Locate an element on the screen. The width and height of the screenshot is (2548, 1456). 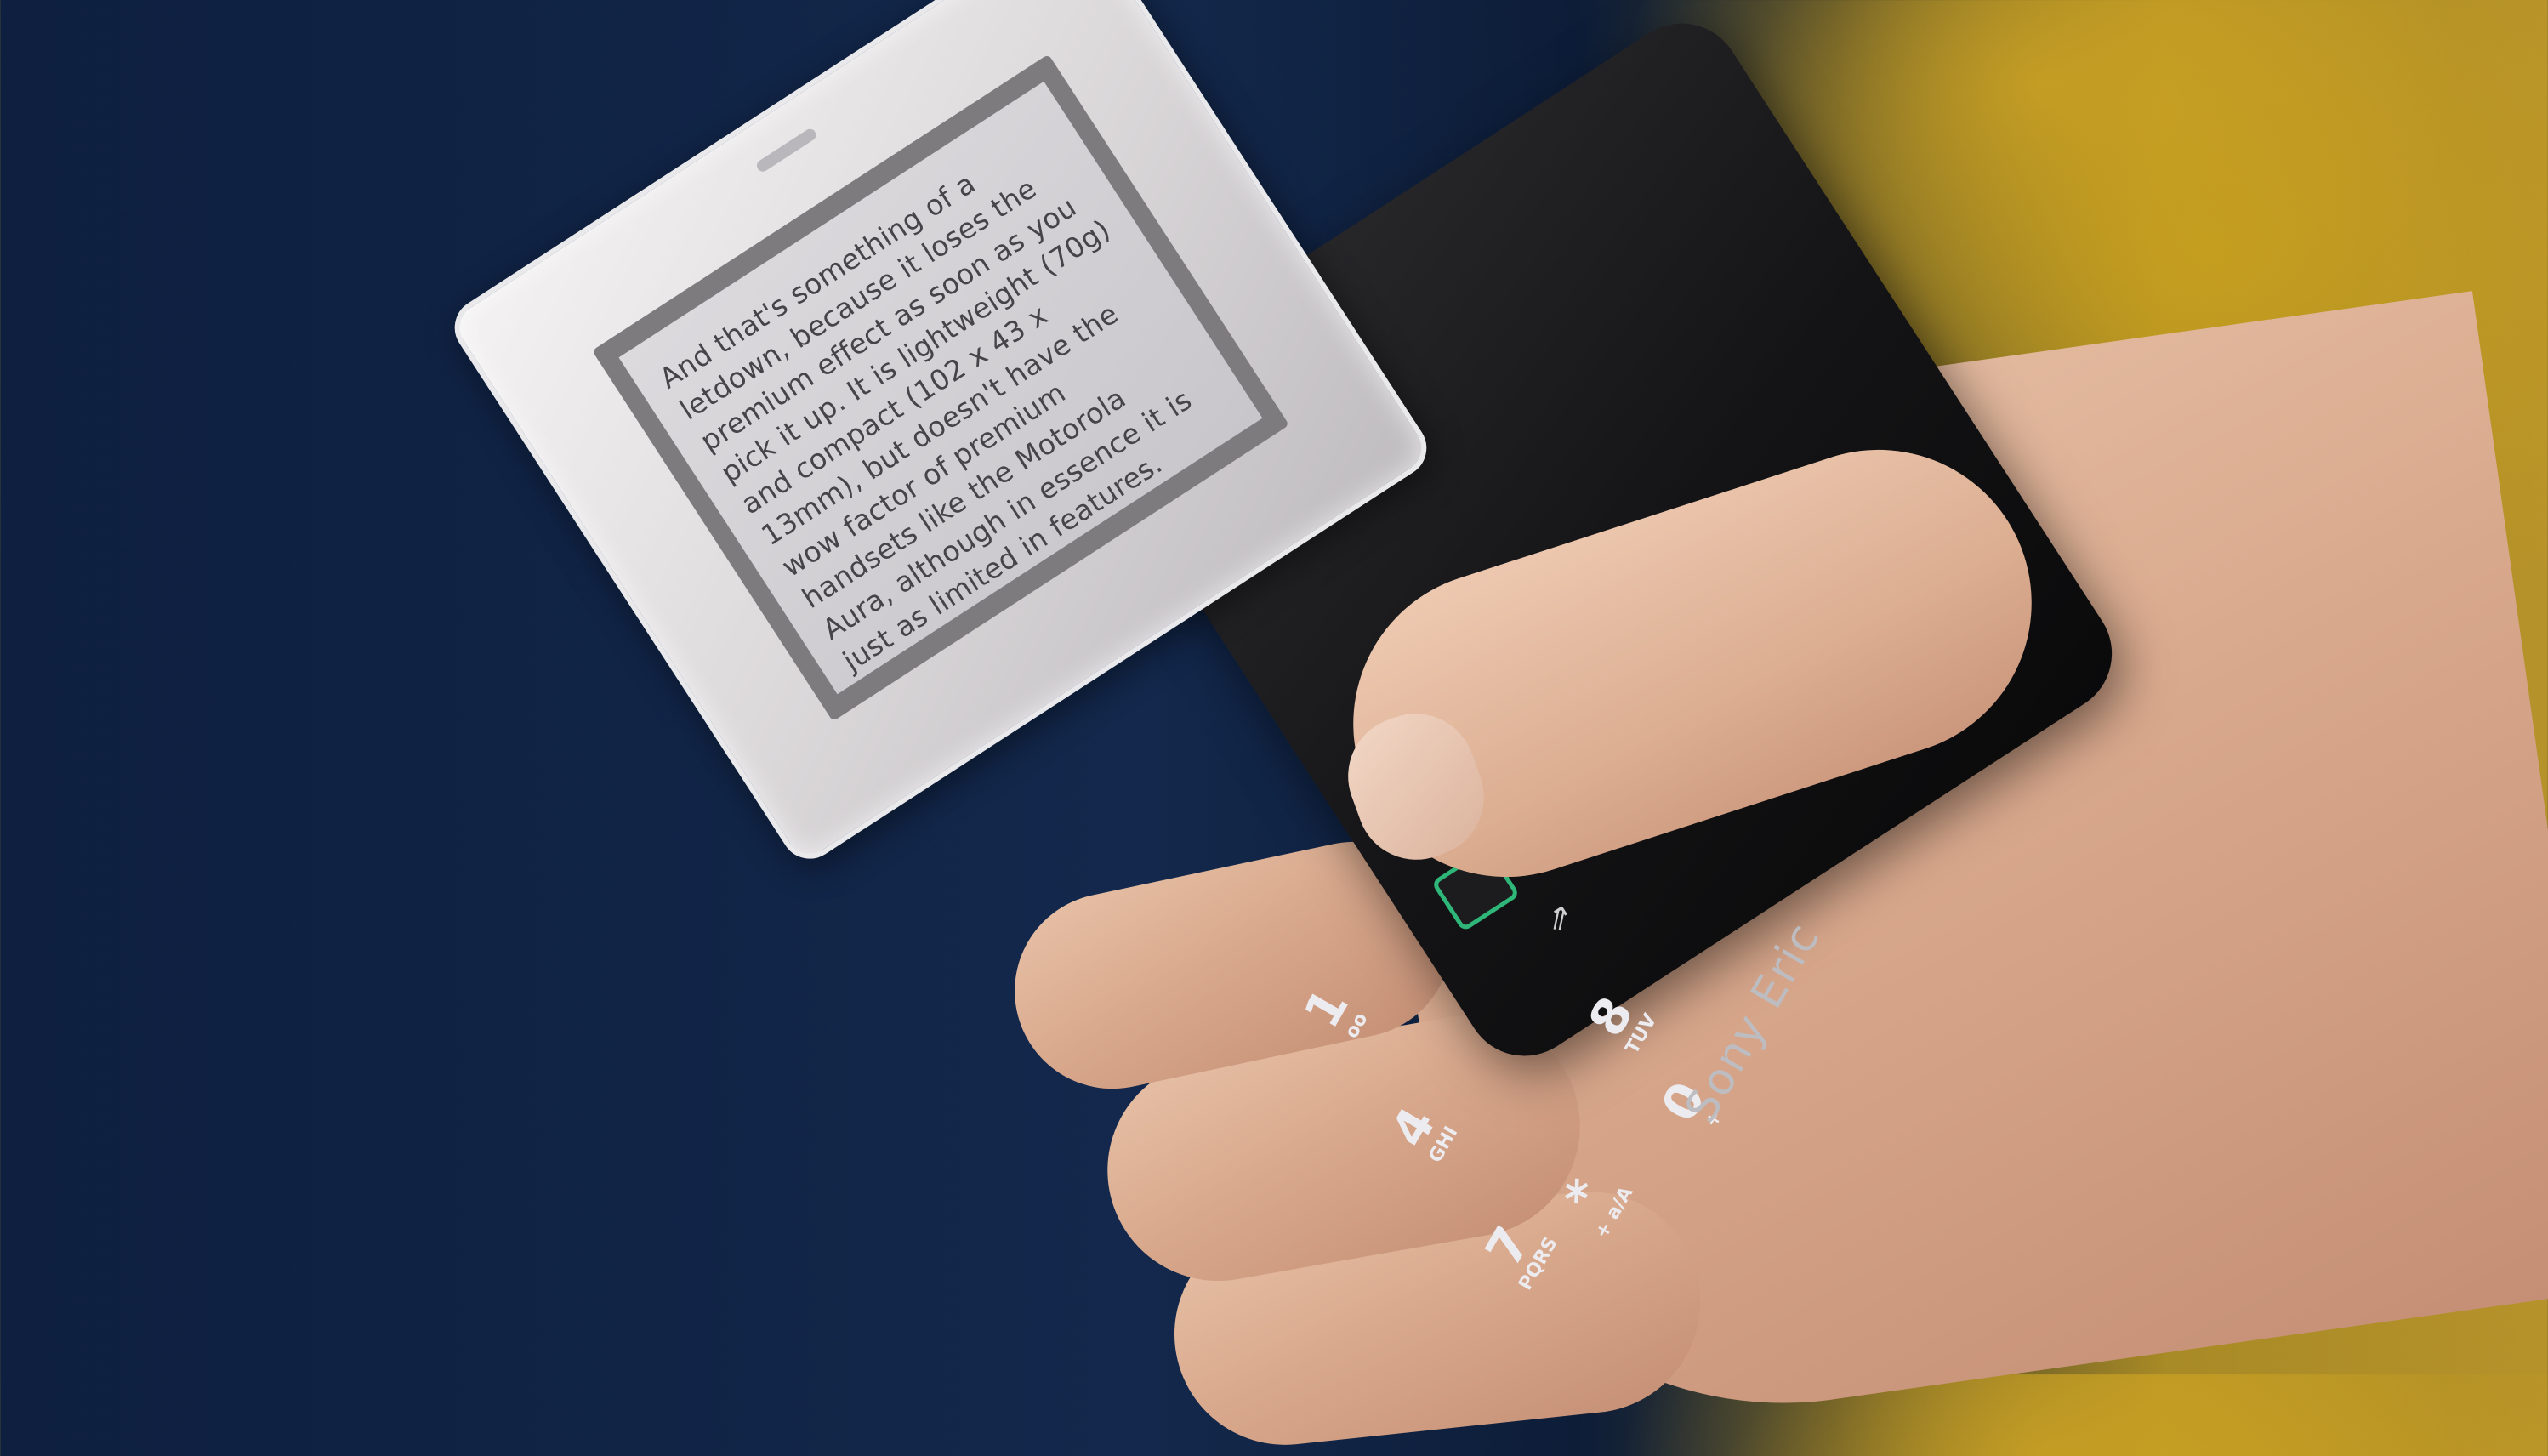
speaker-slot is located at coordinates (786, 150).